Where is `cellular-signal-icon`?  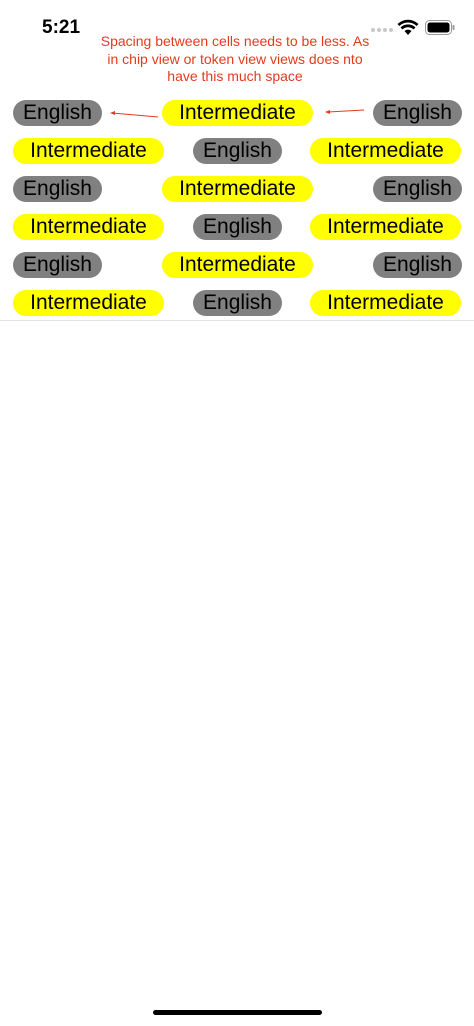
cellular-signal-icon is located at coordinates (382, 30).